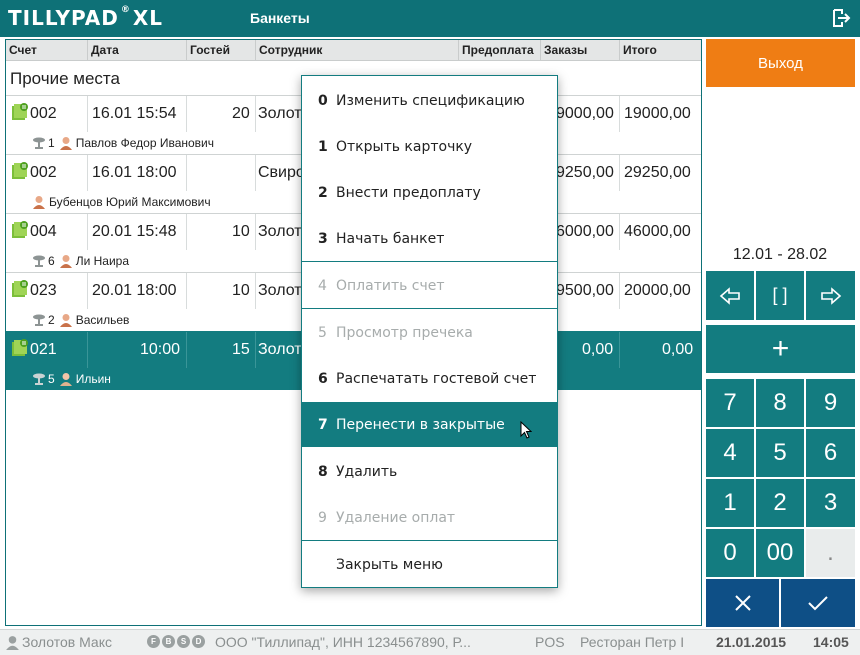 Image resolution: width=860 pixels, height=655 pixels. I want to click on bill-orders: 9500,00, so click(585, 290).